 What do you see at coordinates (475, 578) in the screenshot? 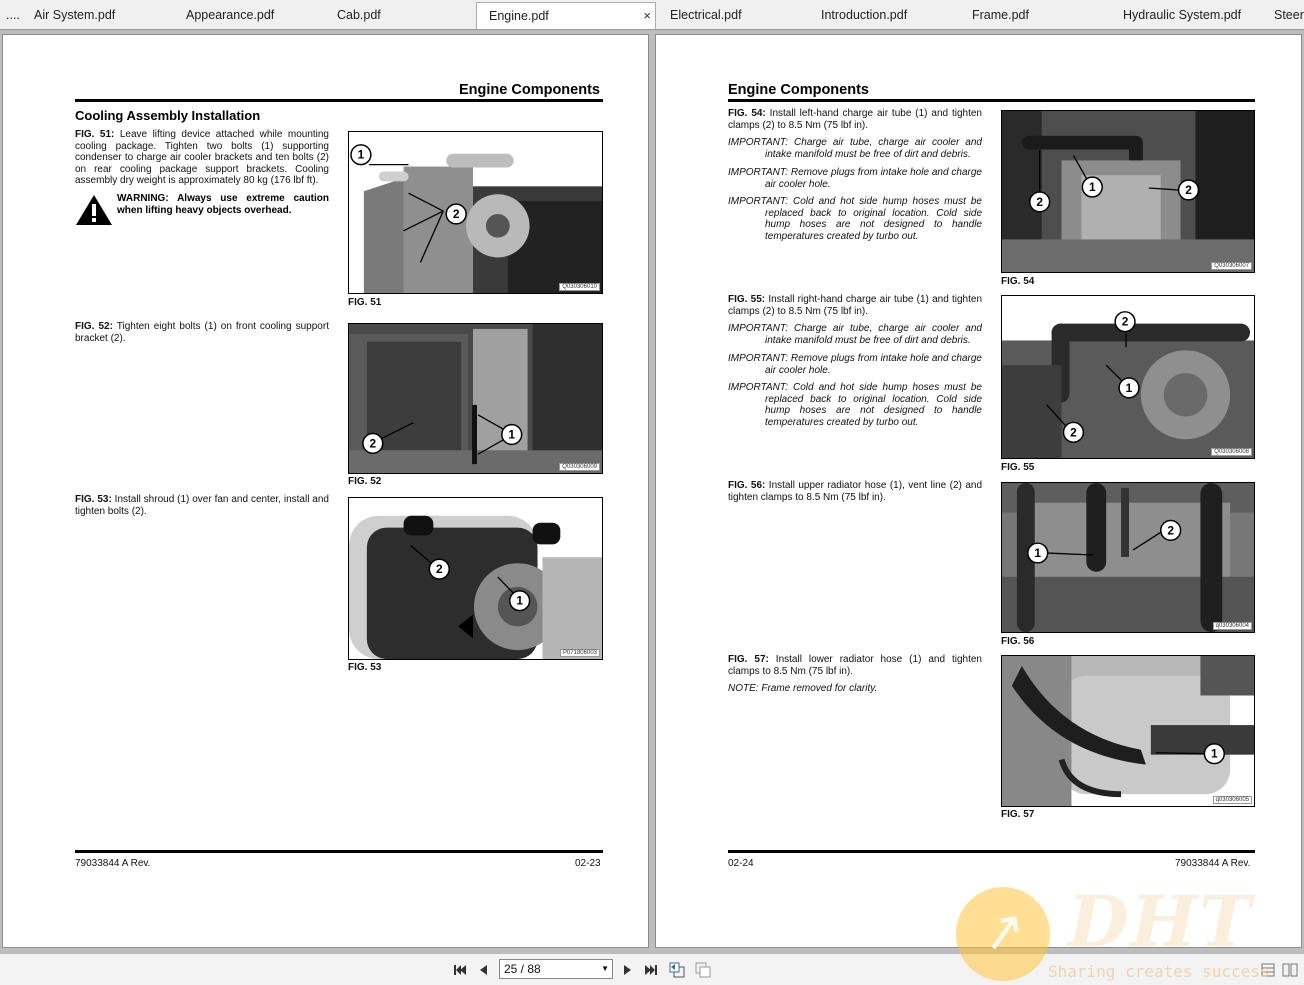
I see `fig53-image: 2 1 P071806003` at bounding box center [475, 578].